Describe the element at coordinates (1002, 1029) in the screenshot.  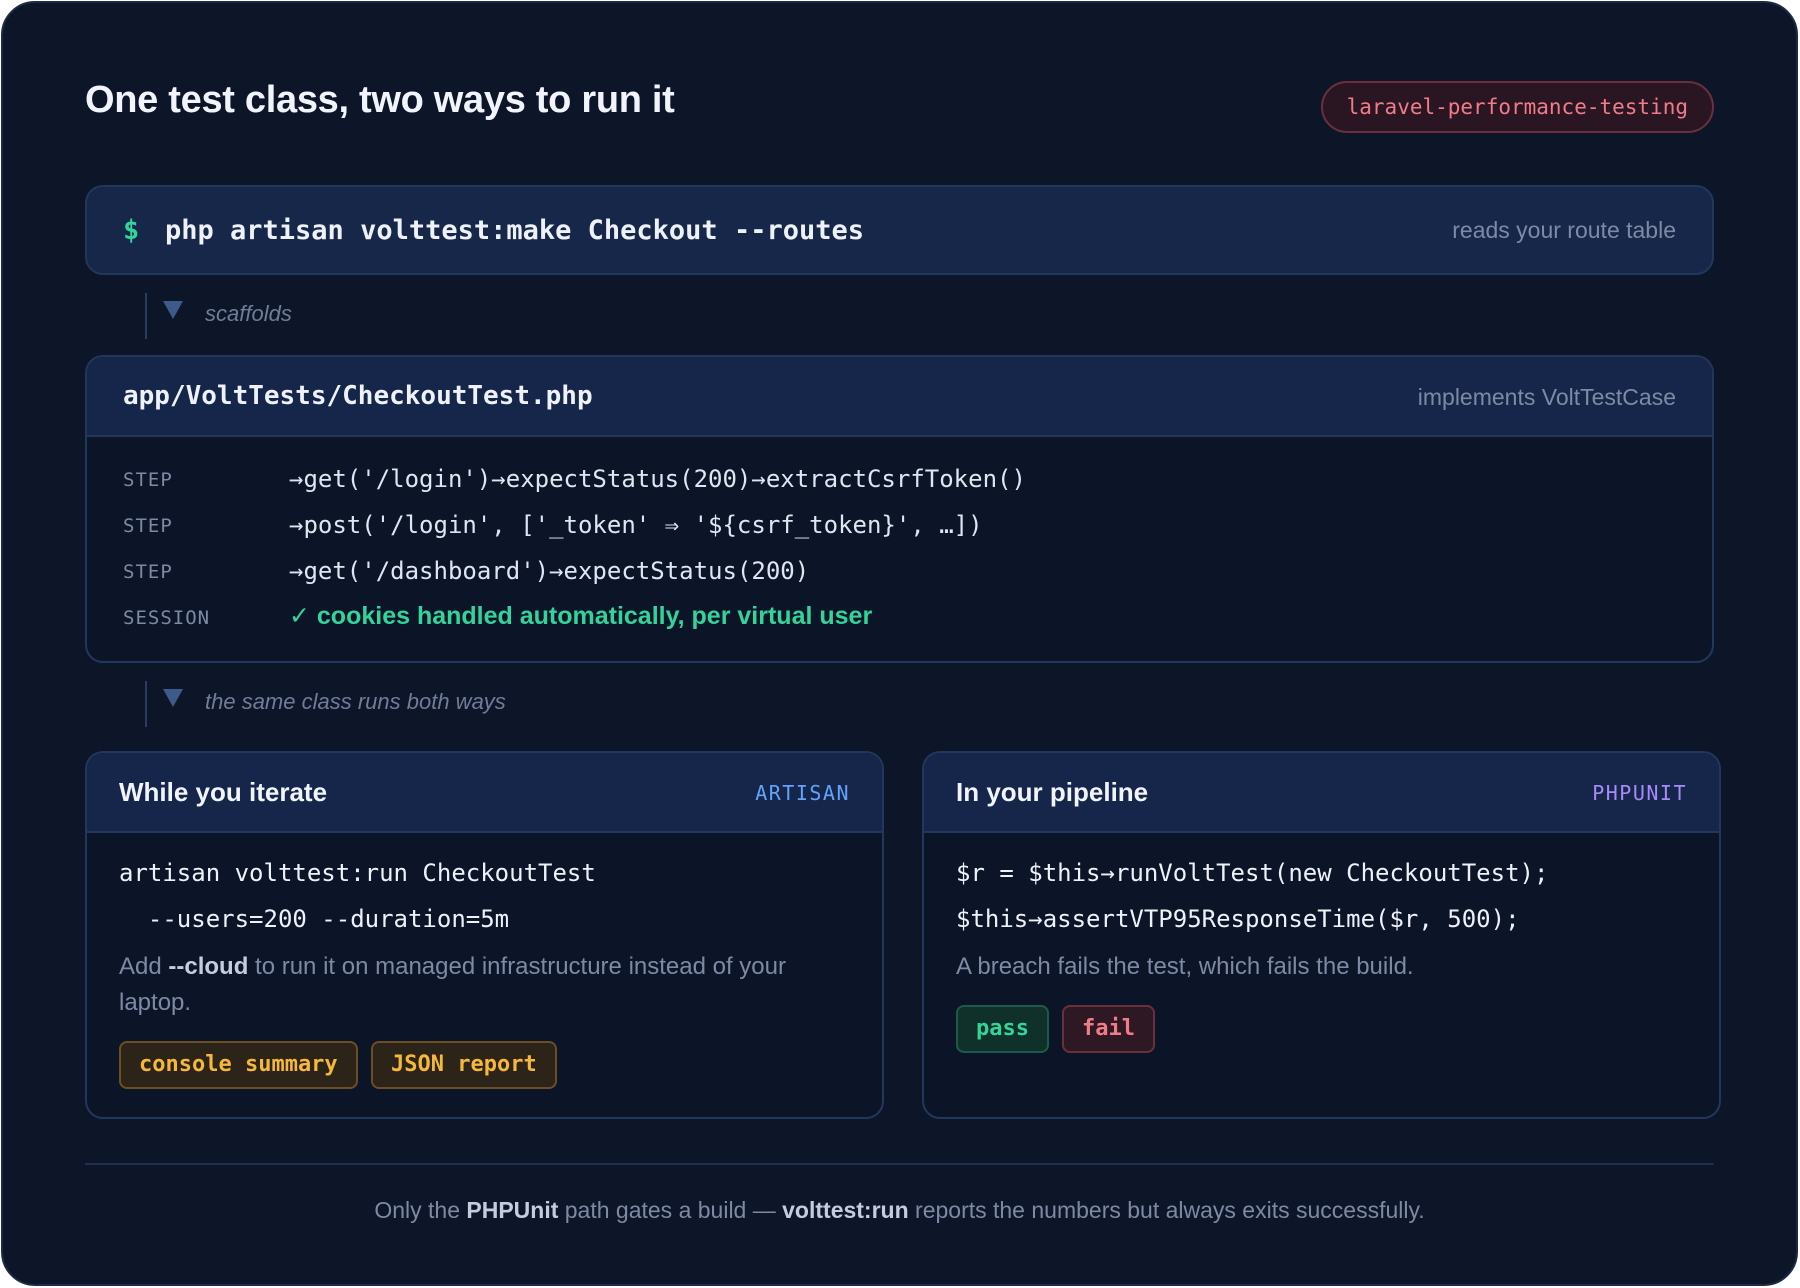
I see `chip-pass: pass` at that location.